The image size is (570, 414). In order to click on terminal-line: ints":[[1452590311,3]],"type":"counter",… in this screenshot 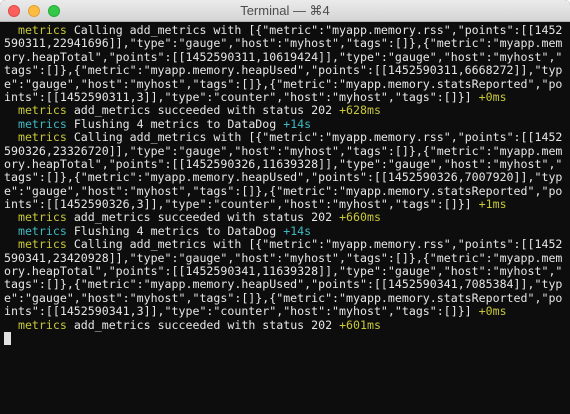, I will do `click(284, 96)`.